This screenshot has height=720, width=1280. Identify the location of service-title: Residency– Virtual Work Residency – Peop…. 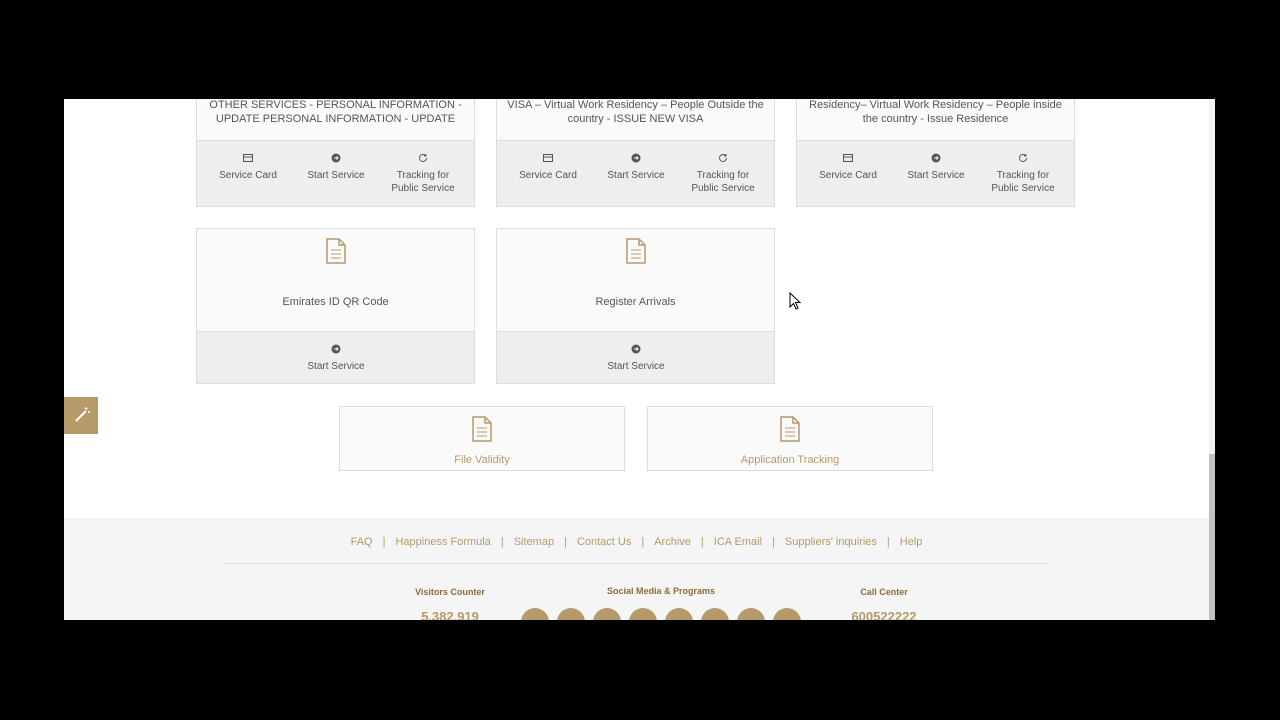
(935, 112).